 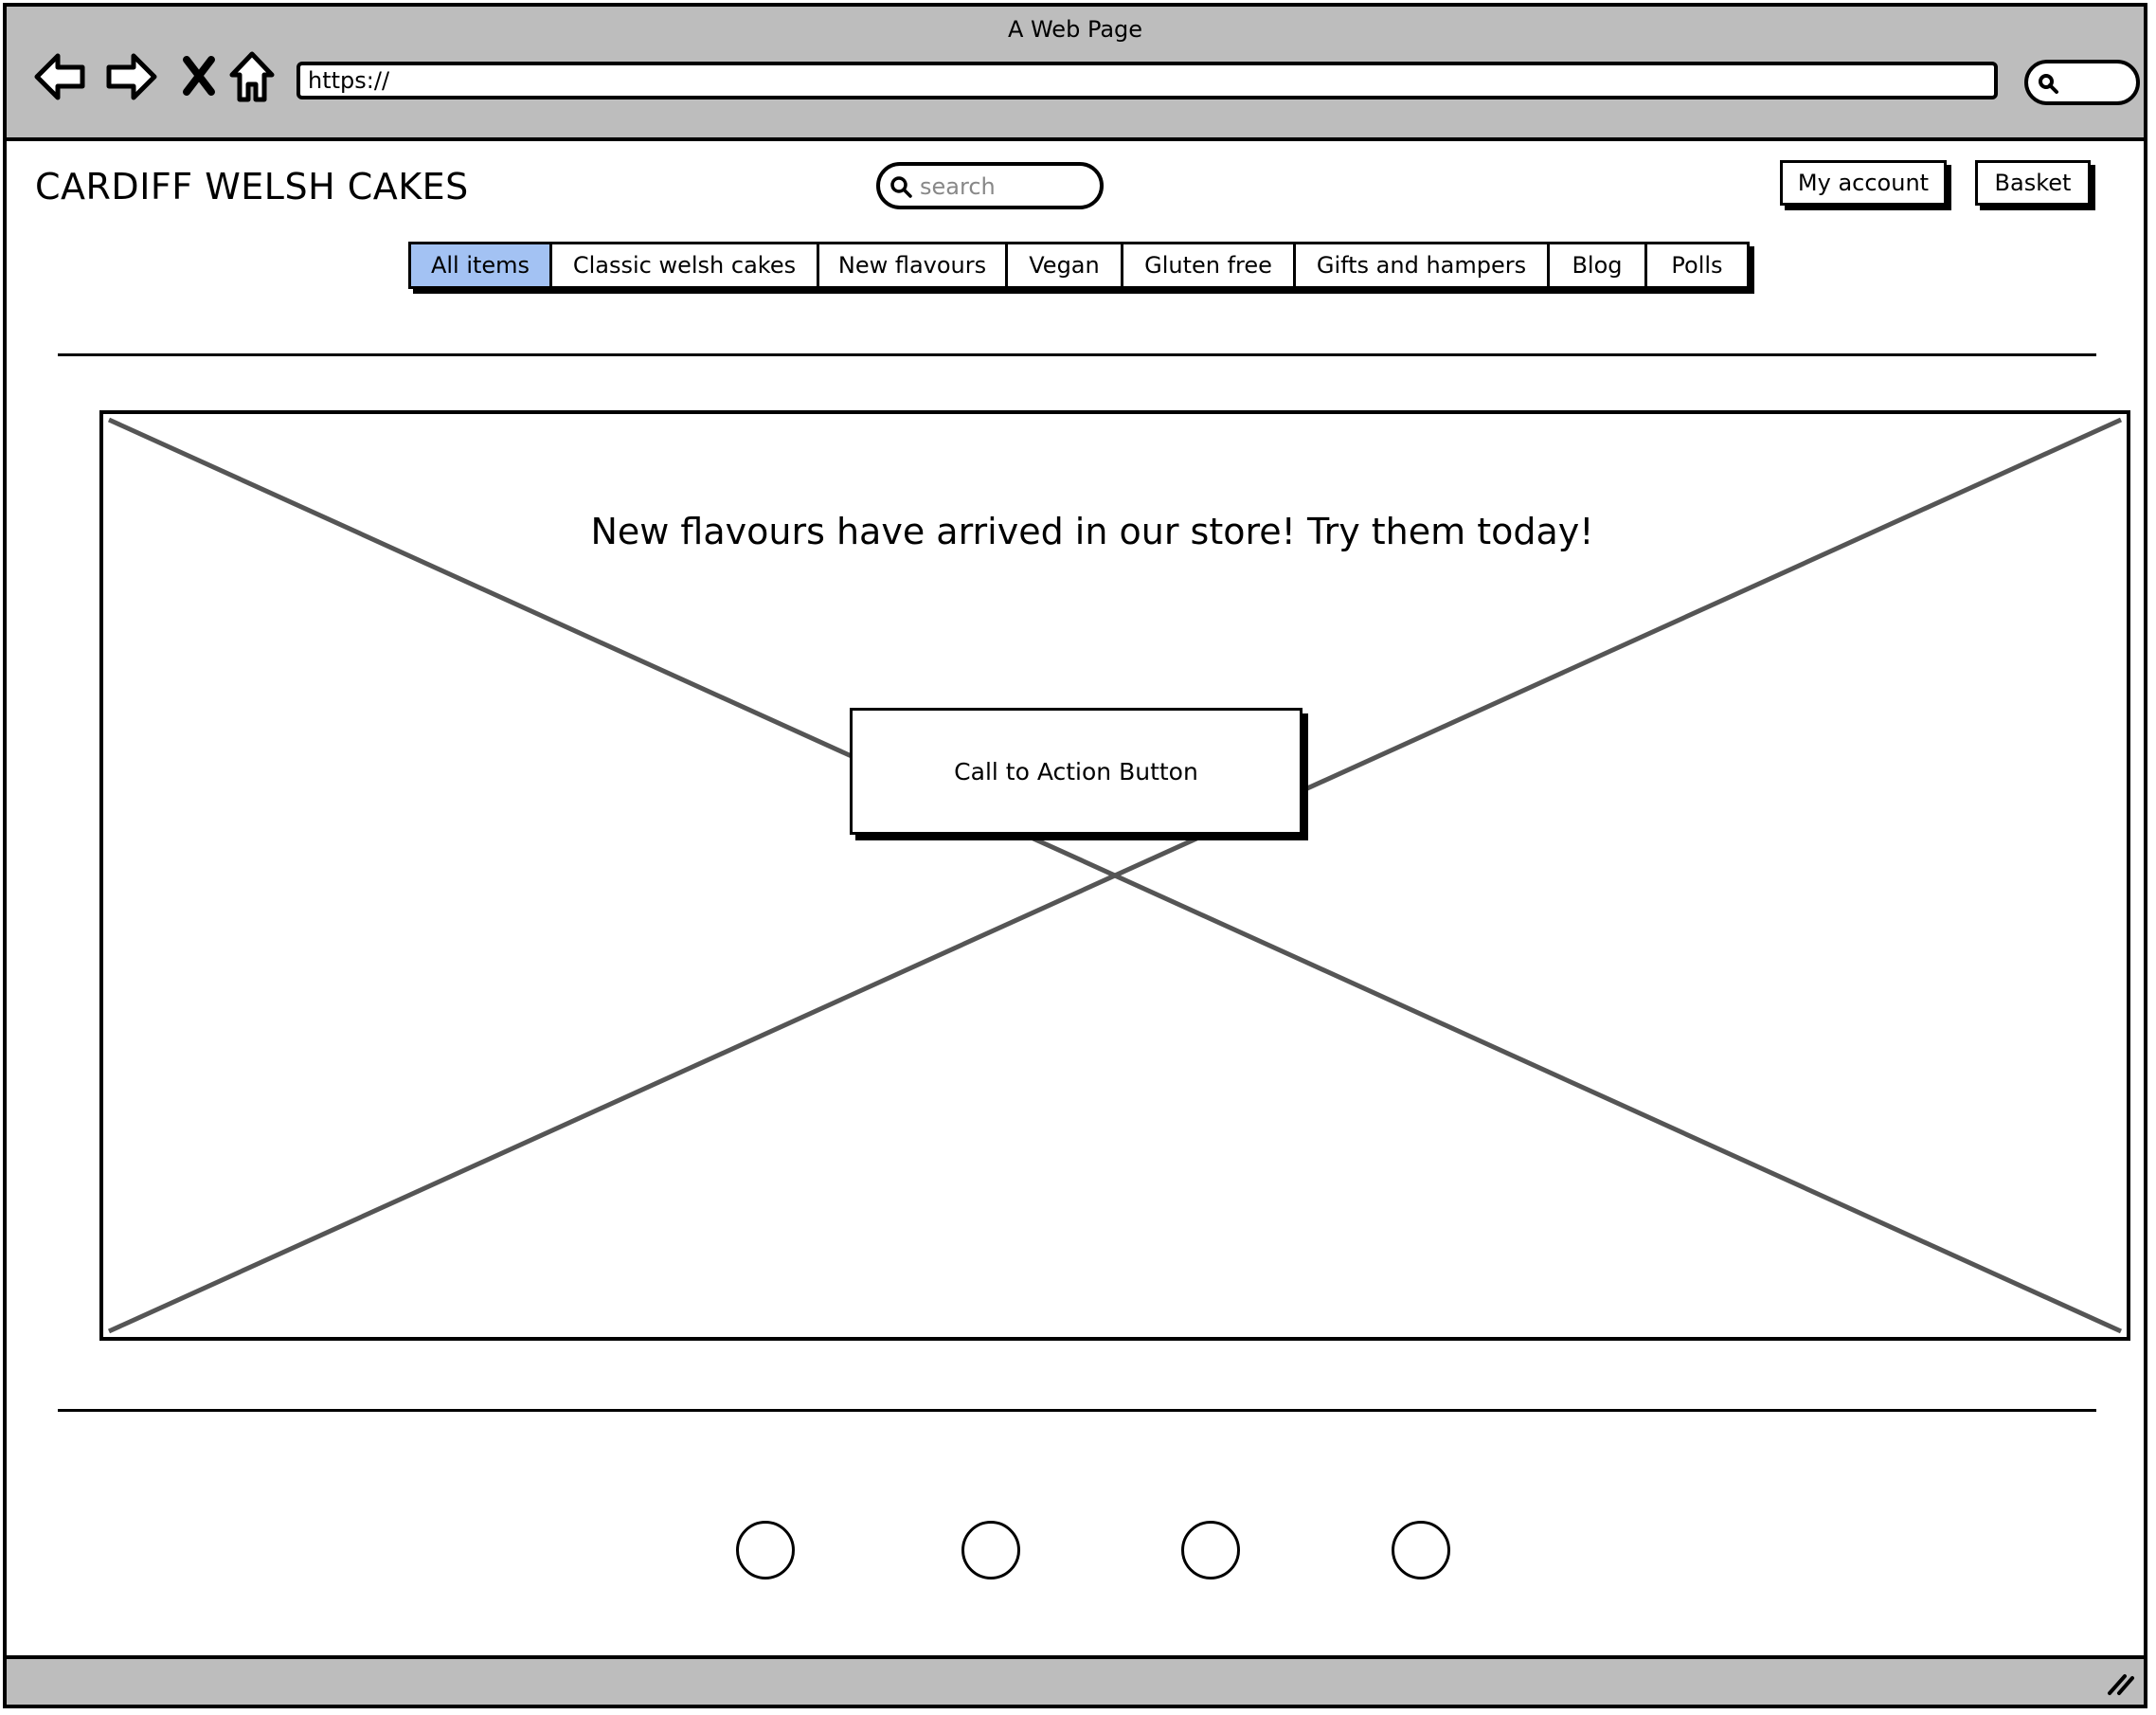 I want to click on divider-bottom, so click(x=1077, y=1410).